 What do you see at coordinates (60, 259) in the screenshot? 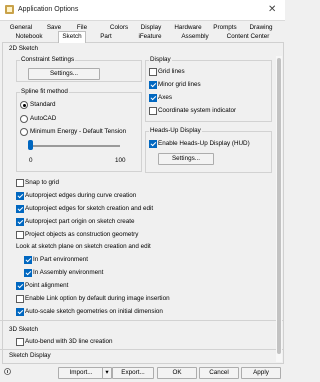
I see `look-at-part-label: In Part environment` at bounding box center [60, 259].